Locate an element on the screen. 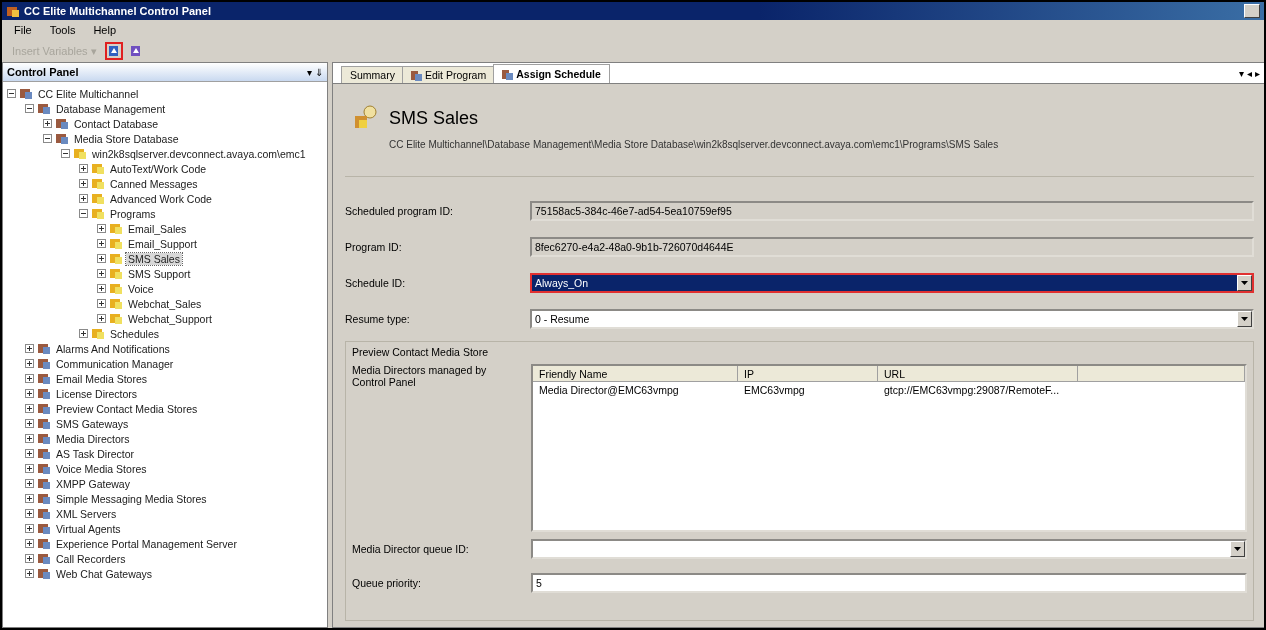 Image resolution: width=1266 pixels, height=630 pixels. column-header: URL is located at coordinates (978, 374).